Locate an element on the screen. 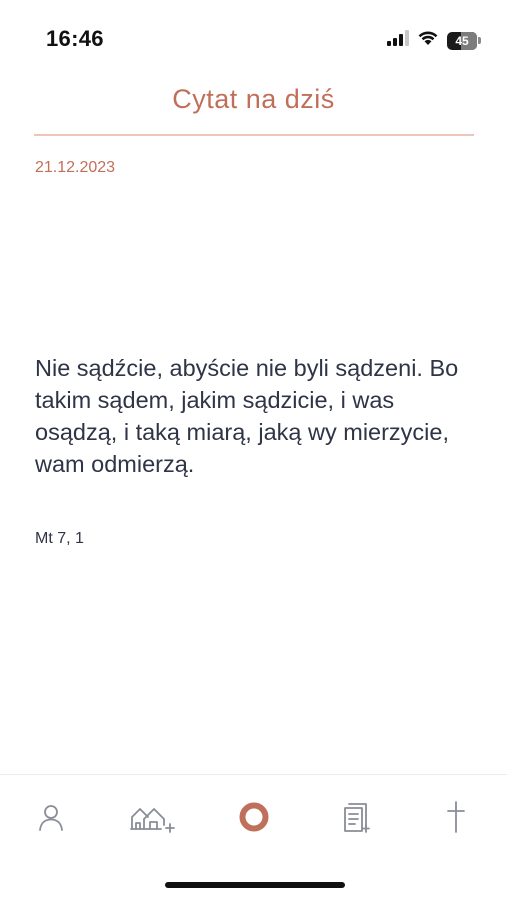 The image size is (507, 901). quote-reference: Mt 7, 1 is located at coordinates (59, 538).